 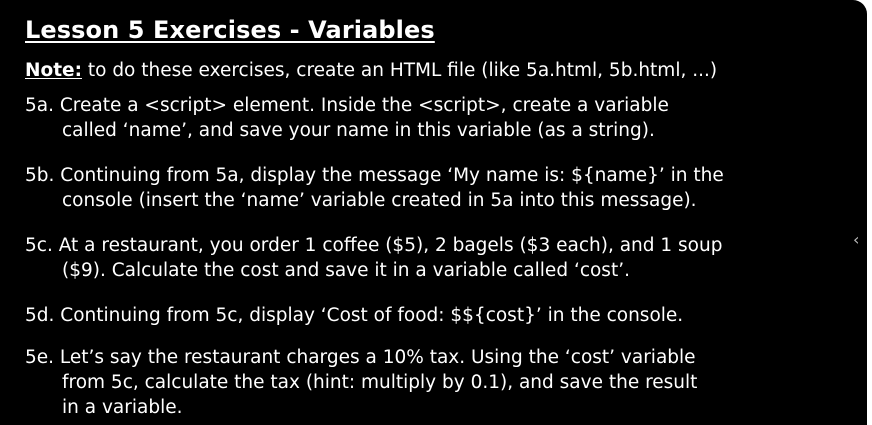 What do you see at coordinates (856, 239) in the screenshot?
I see `chevron-left-icon: ‹` at bounding box center [856, 239].